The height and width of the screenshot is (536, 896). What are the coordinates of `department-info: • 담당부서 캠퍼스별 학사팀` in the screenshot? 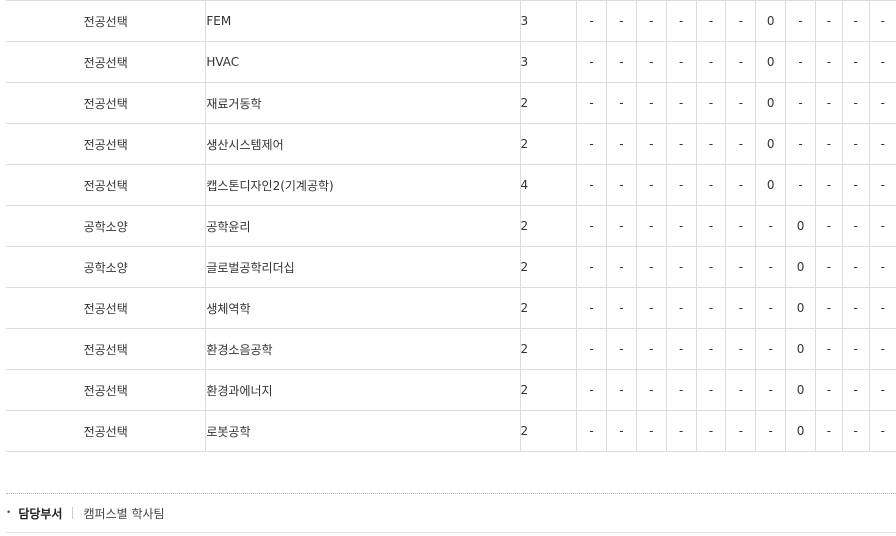 It's located at (85, 513).